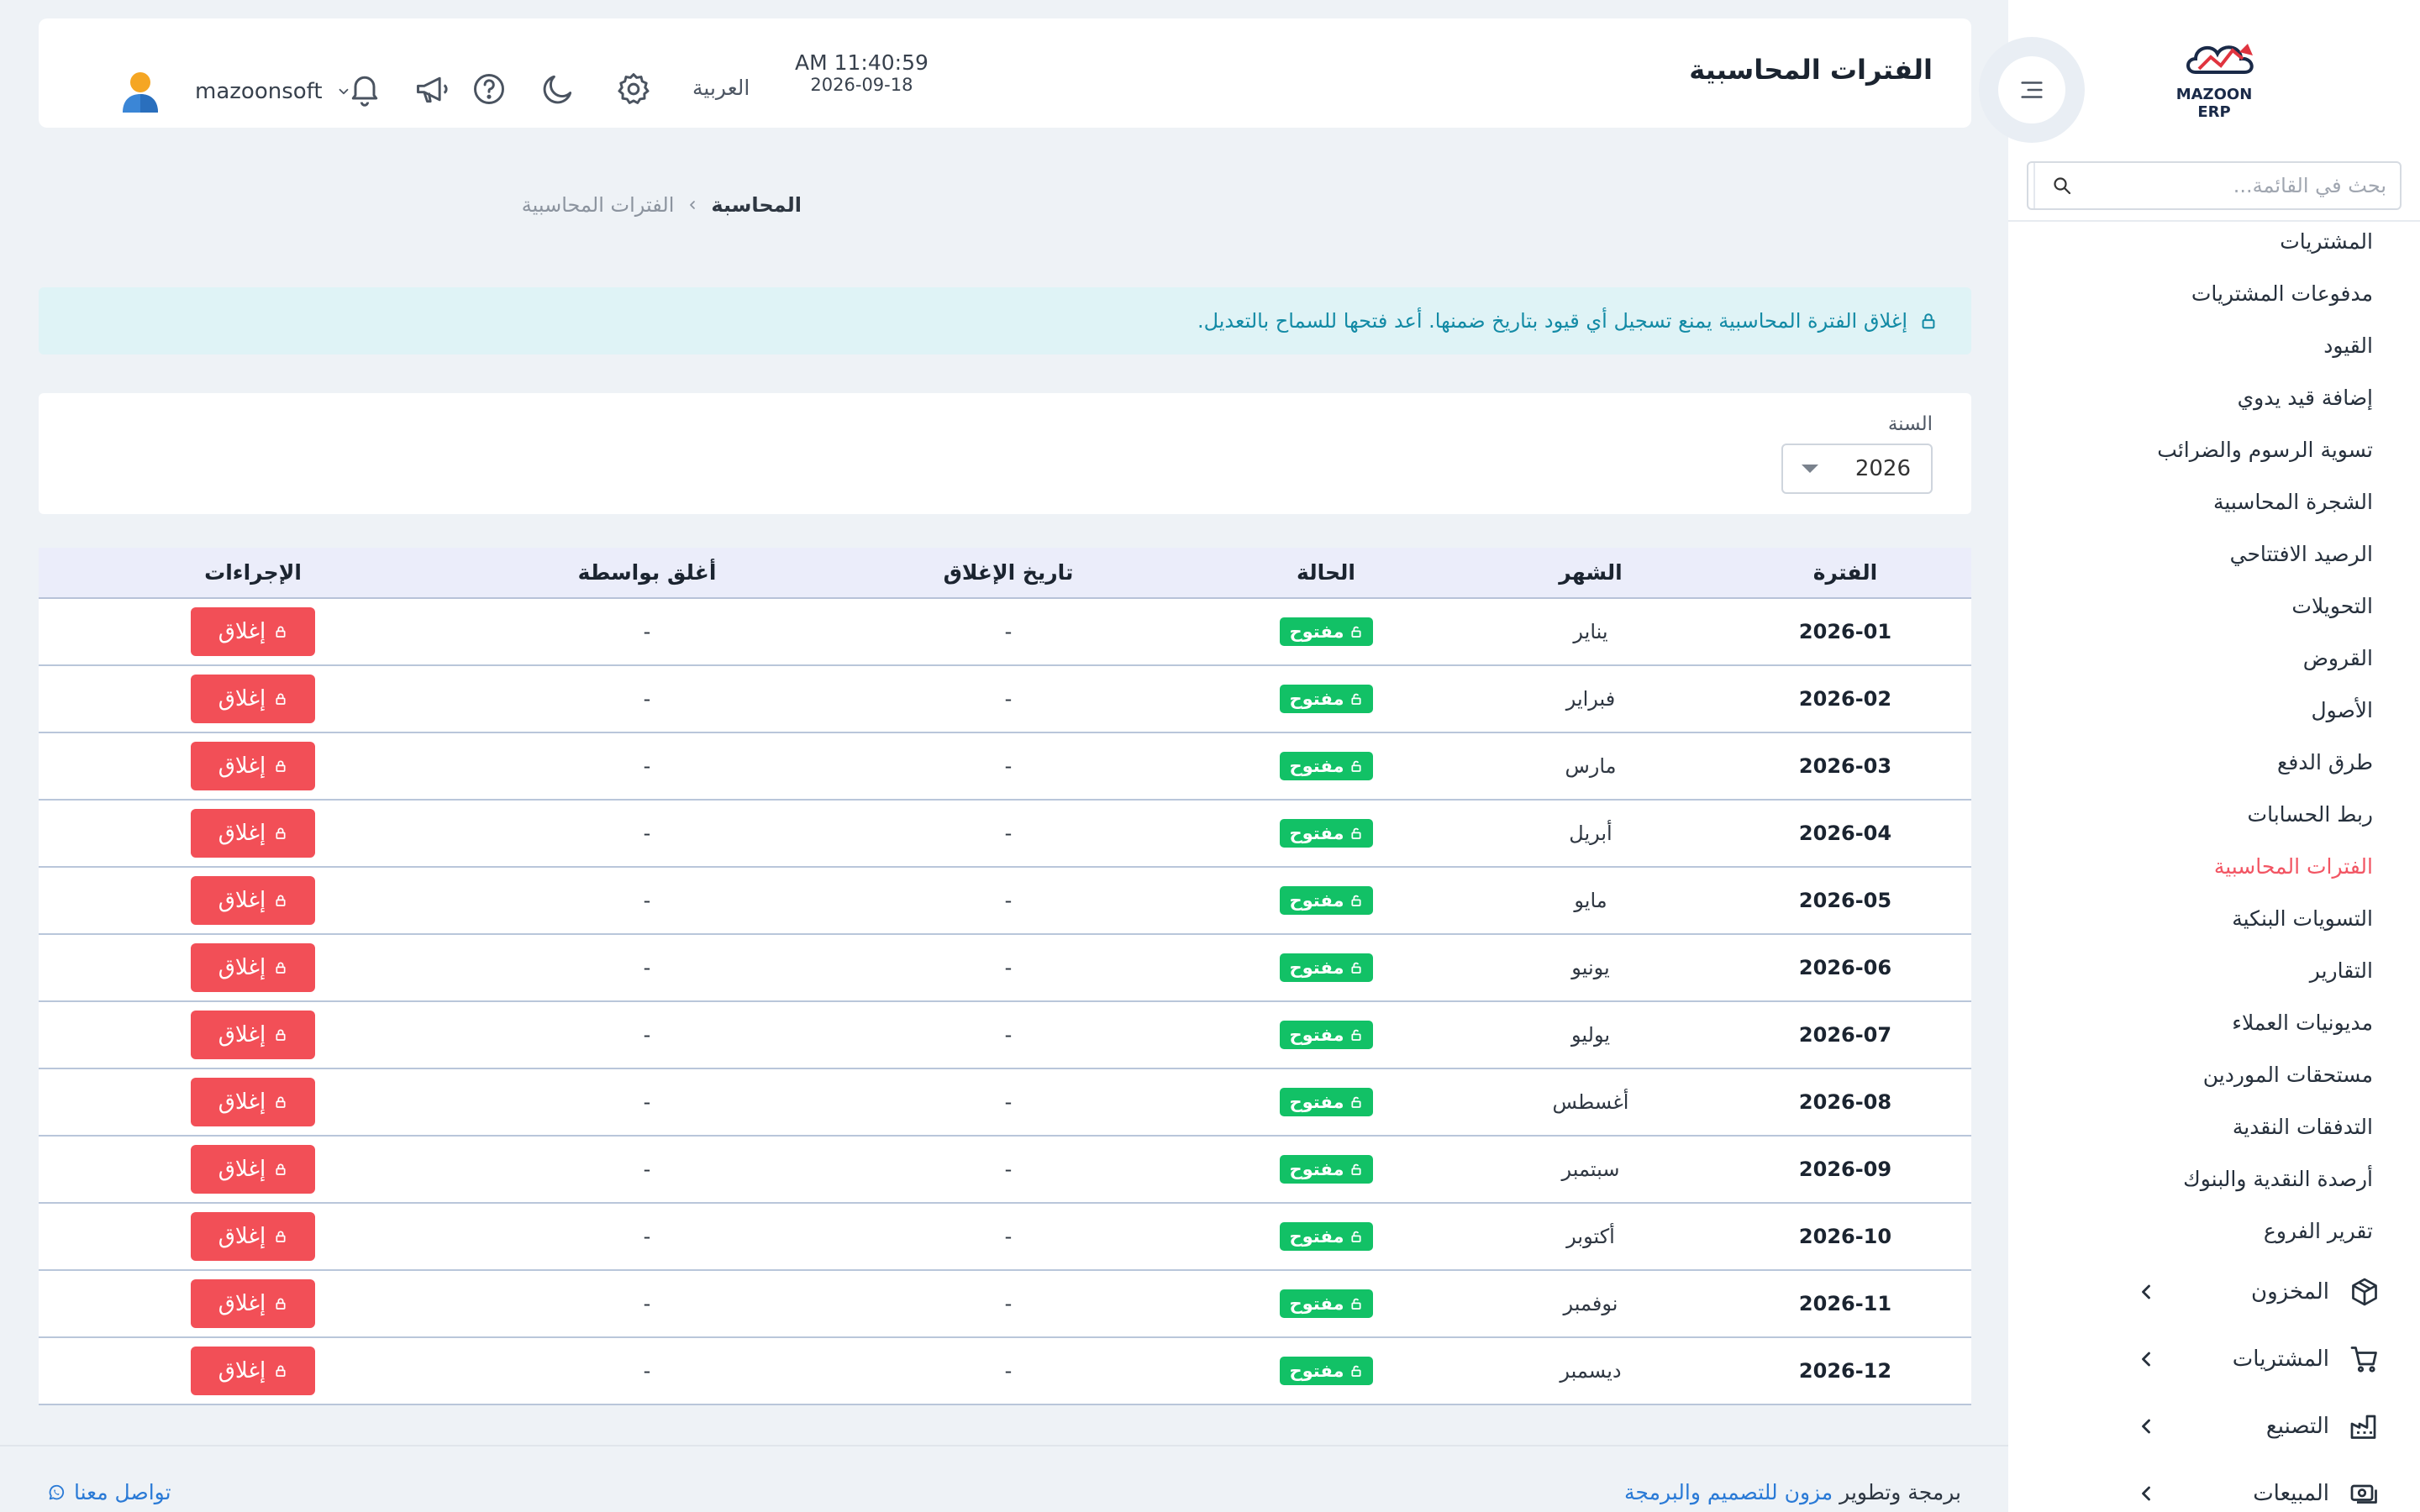  I want to click on caret-down-icon, so click(1810, 469).